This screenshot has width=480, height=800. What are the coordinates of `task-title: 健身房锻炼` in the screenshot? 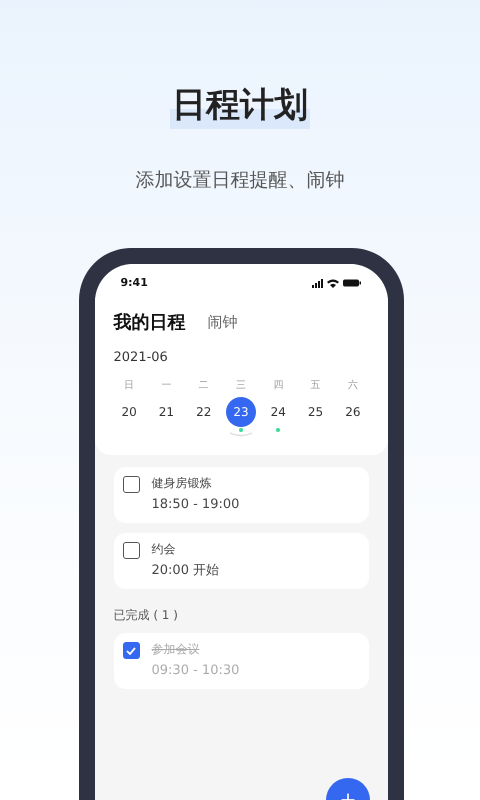 It's located at (182, 483).